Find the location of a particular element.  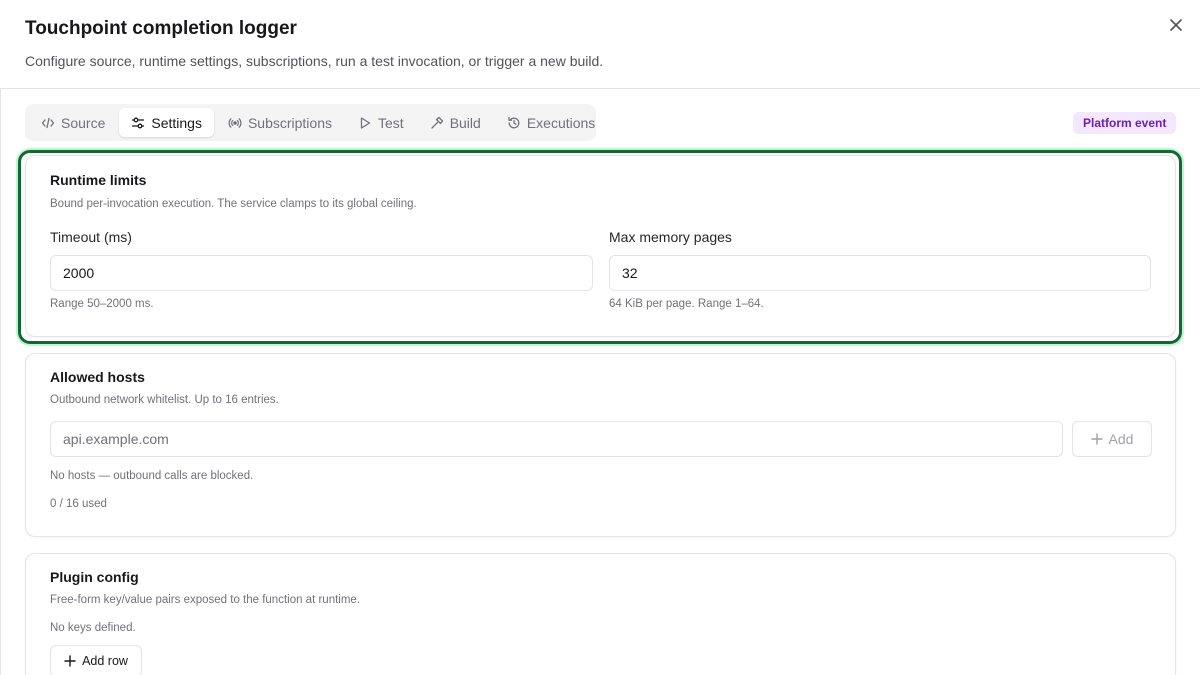

add-row-button: Add row is located at coordinates (96, 660).